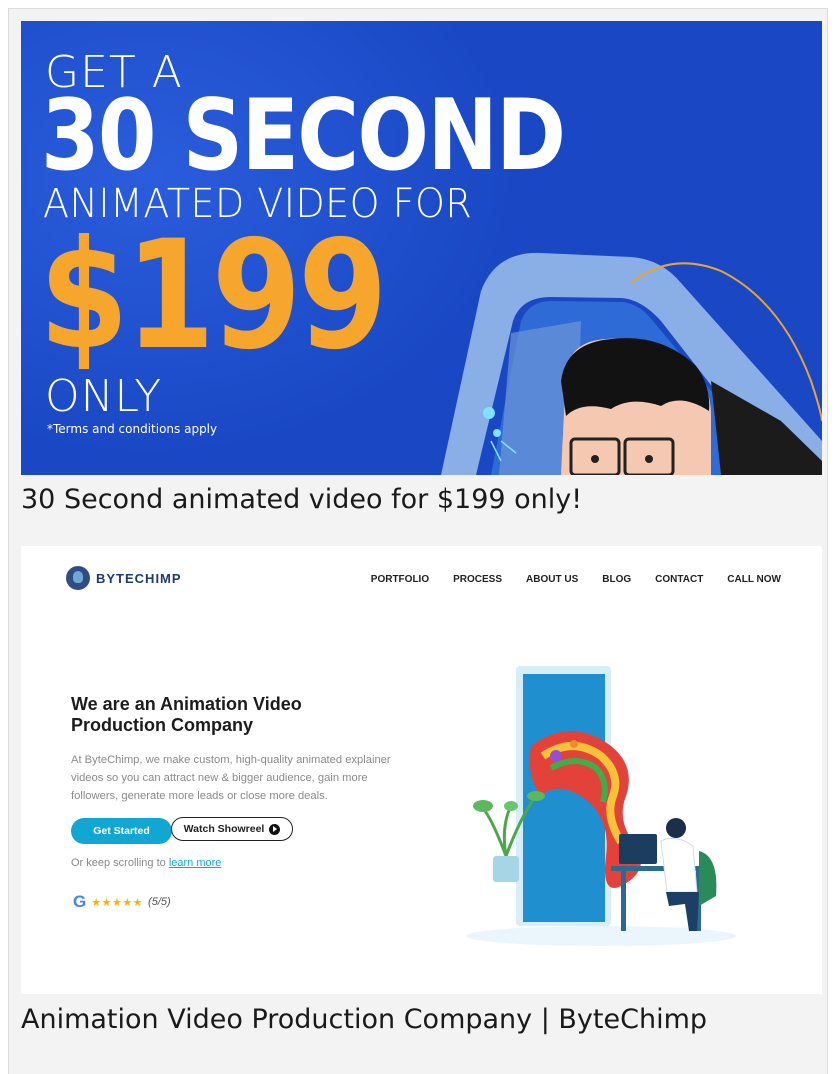 The image size is (836, 1074). I want to click on learn-more-link: learn more, so click(195, 863).